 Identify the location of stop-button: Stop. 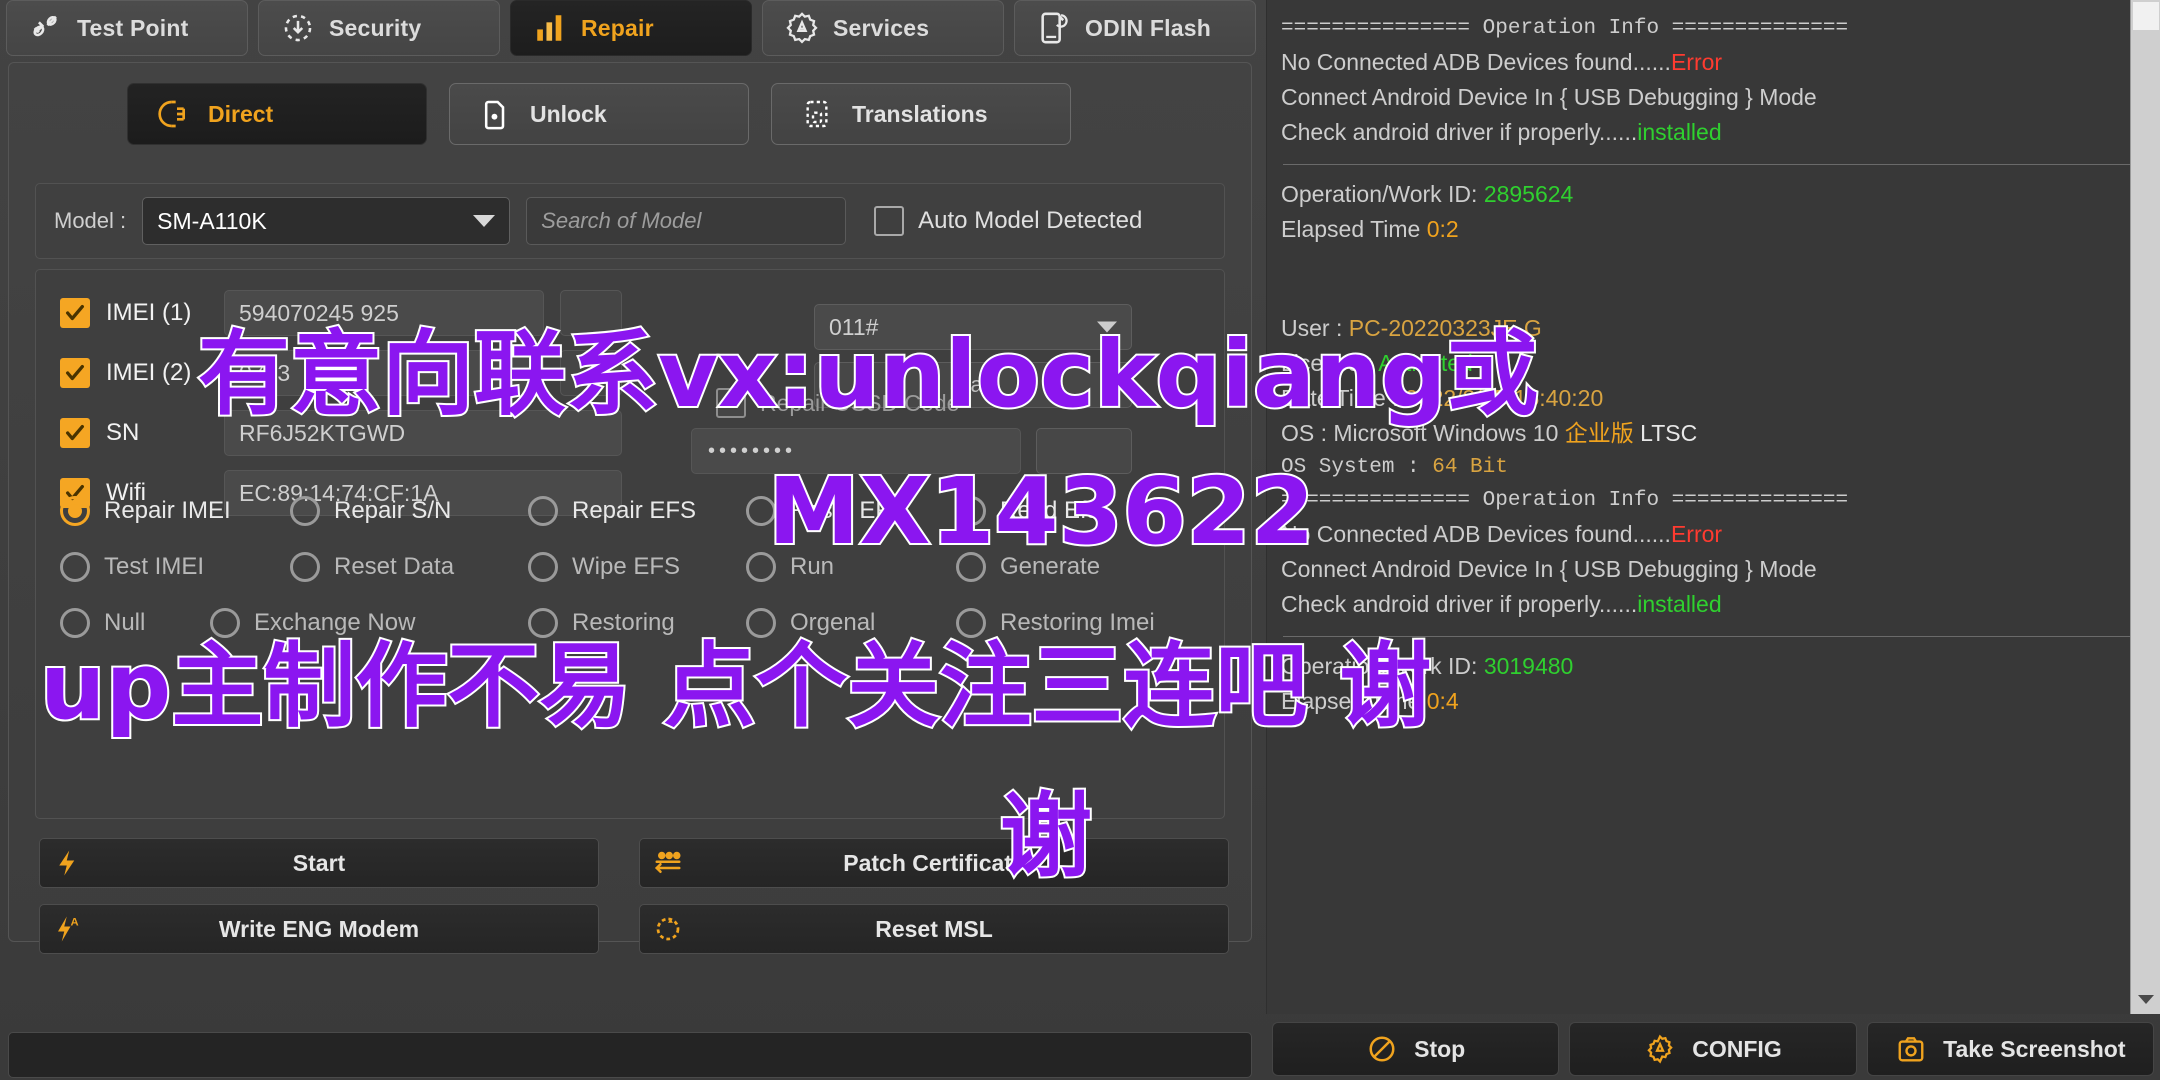
(1416, 1049).